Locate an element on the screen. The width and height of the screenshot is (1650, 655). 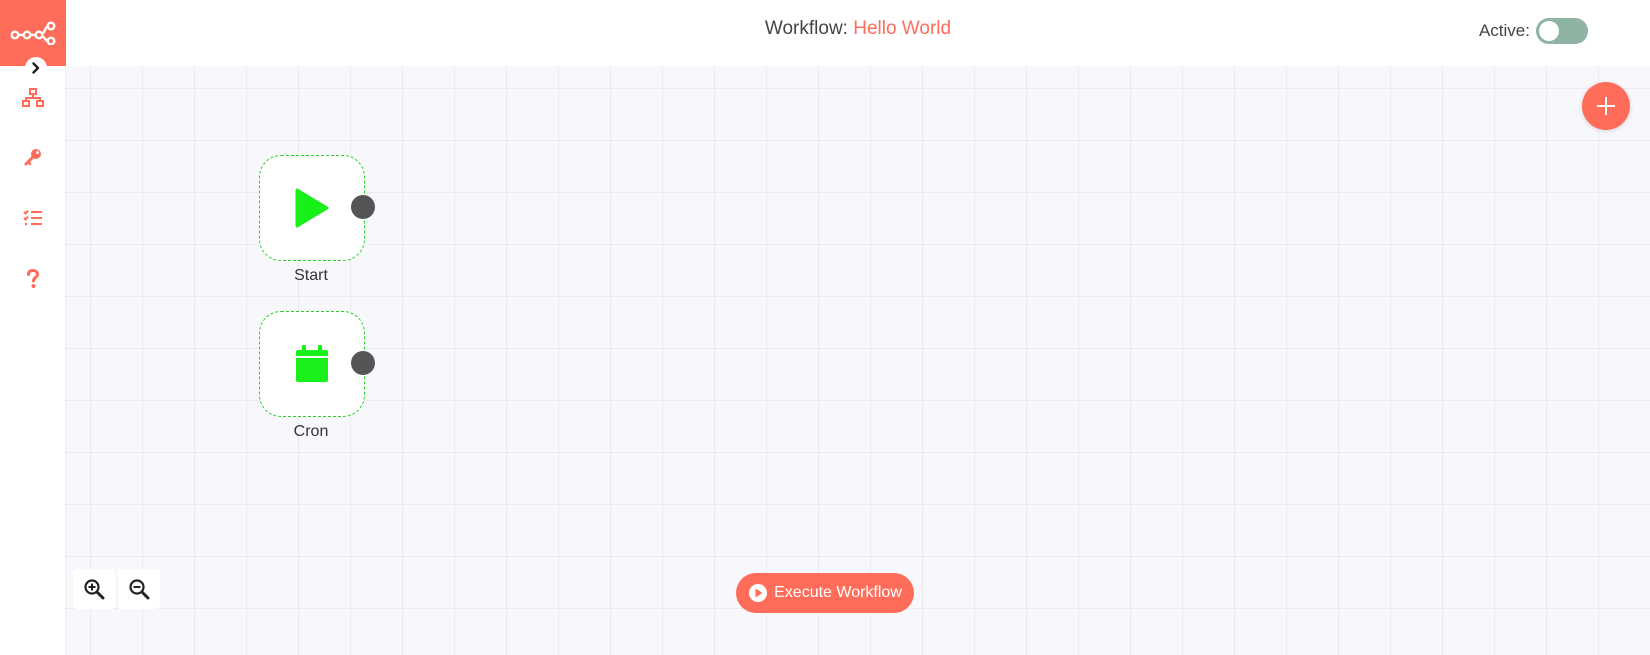
workflow-name: Hello World is located at coordinates (902, 28).